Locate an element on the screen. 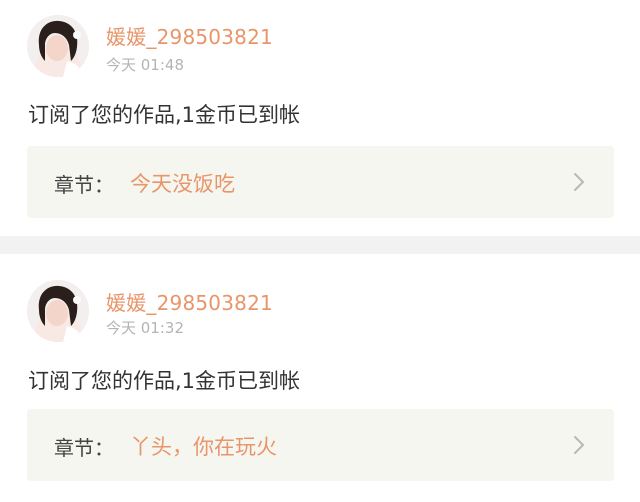  chapter-link: 章节： 今天没饭吃 is located at coordinates (320, 182).